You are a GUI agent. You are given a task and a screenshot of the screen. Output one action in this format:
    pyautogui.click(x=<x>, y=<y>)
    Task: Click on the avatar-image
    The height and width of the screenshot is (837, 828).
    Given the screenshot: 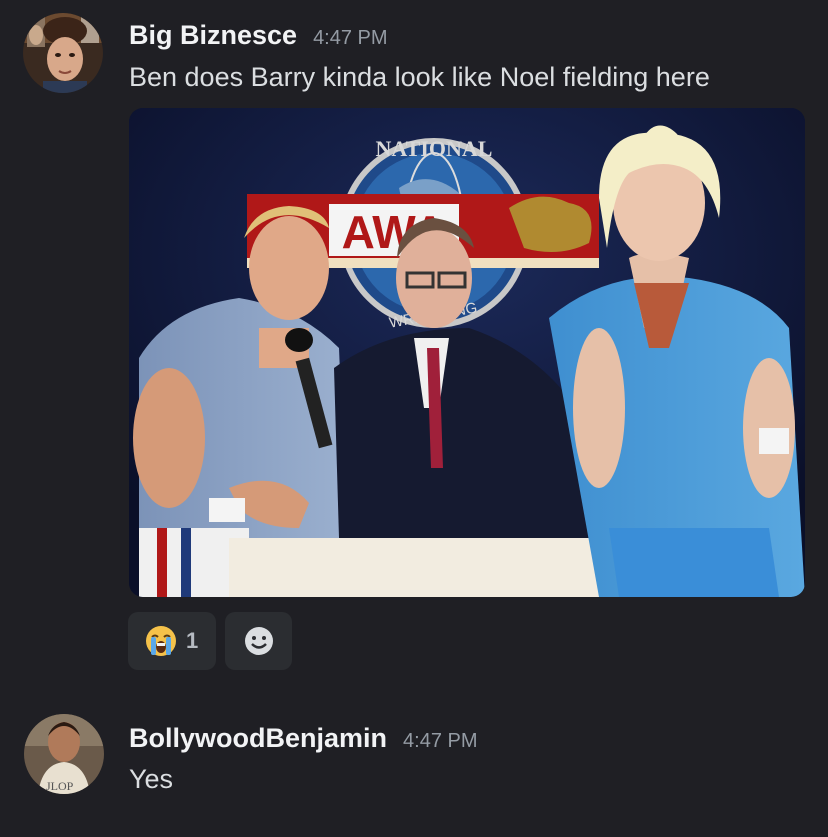 What is the action you would take?
    pyautogui.click(x=63, y=53)
    